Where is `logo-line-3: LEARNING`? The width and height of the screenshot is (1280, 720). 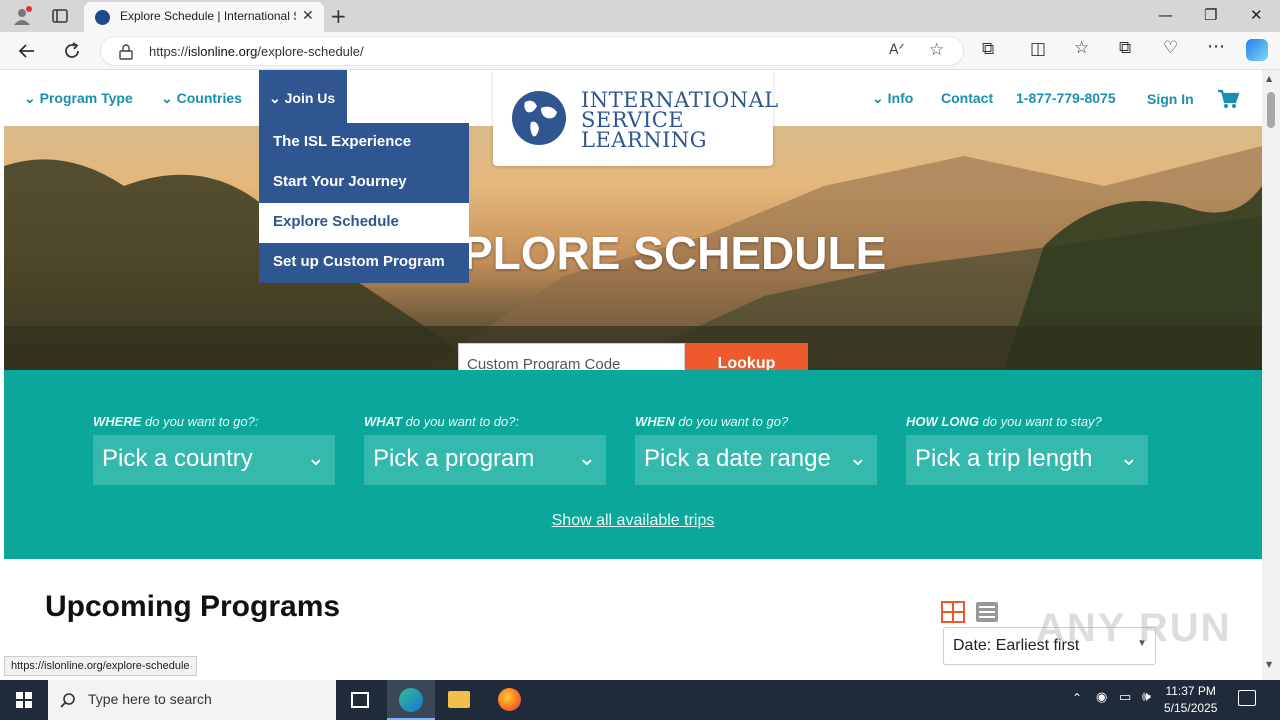
logo-line-3: LEARNING is located at coordinates (644, 140).